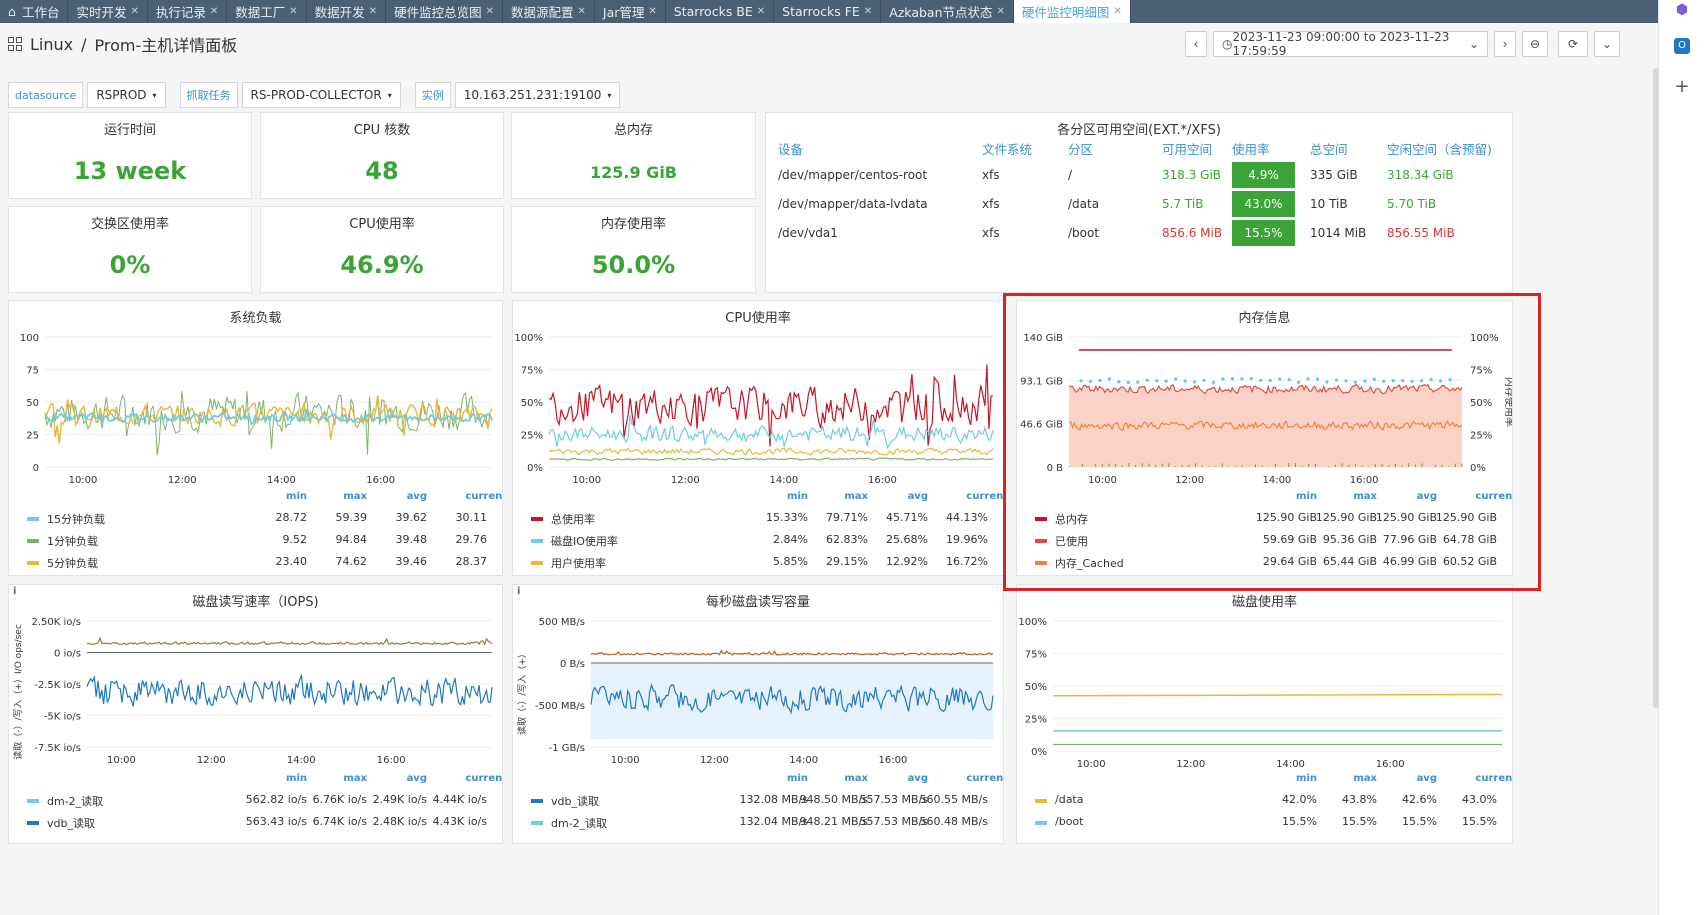  Describe the element at coordinates (1682, 86) in the screenshot. I see `add-icon: +` at that location.